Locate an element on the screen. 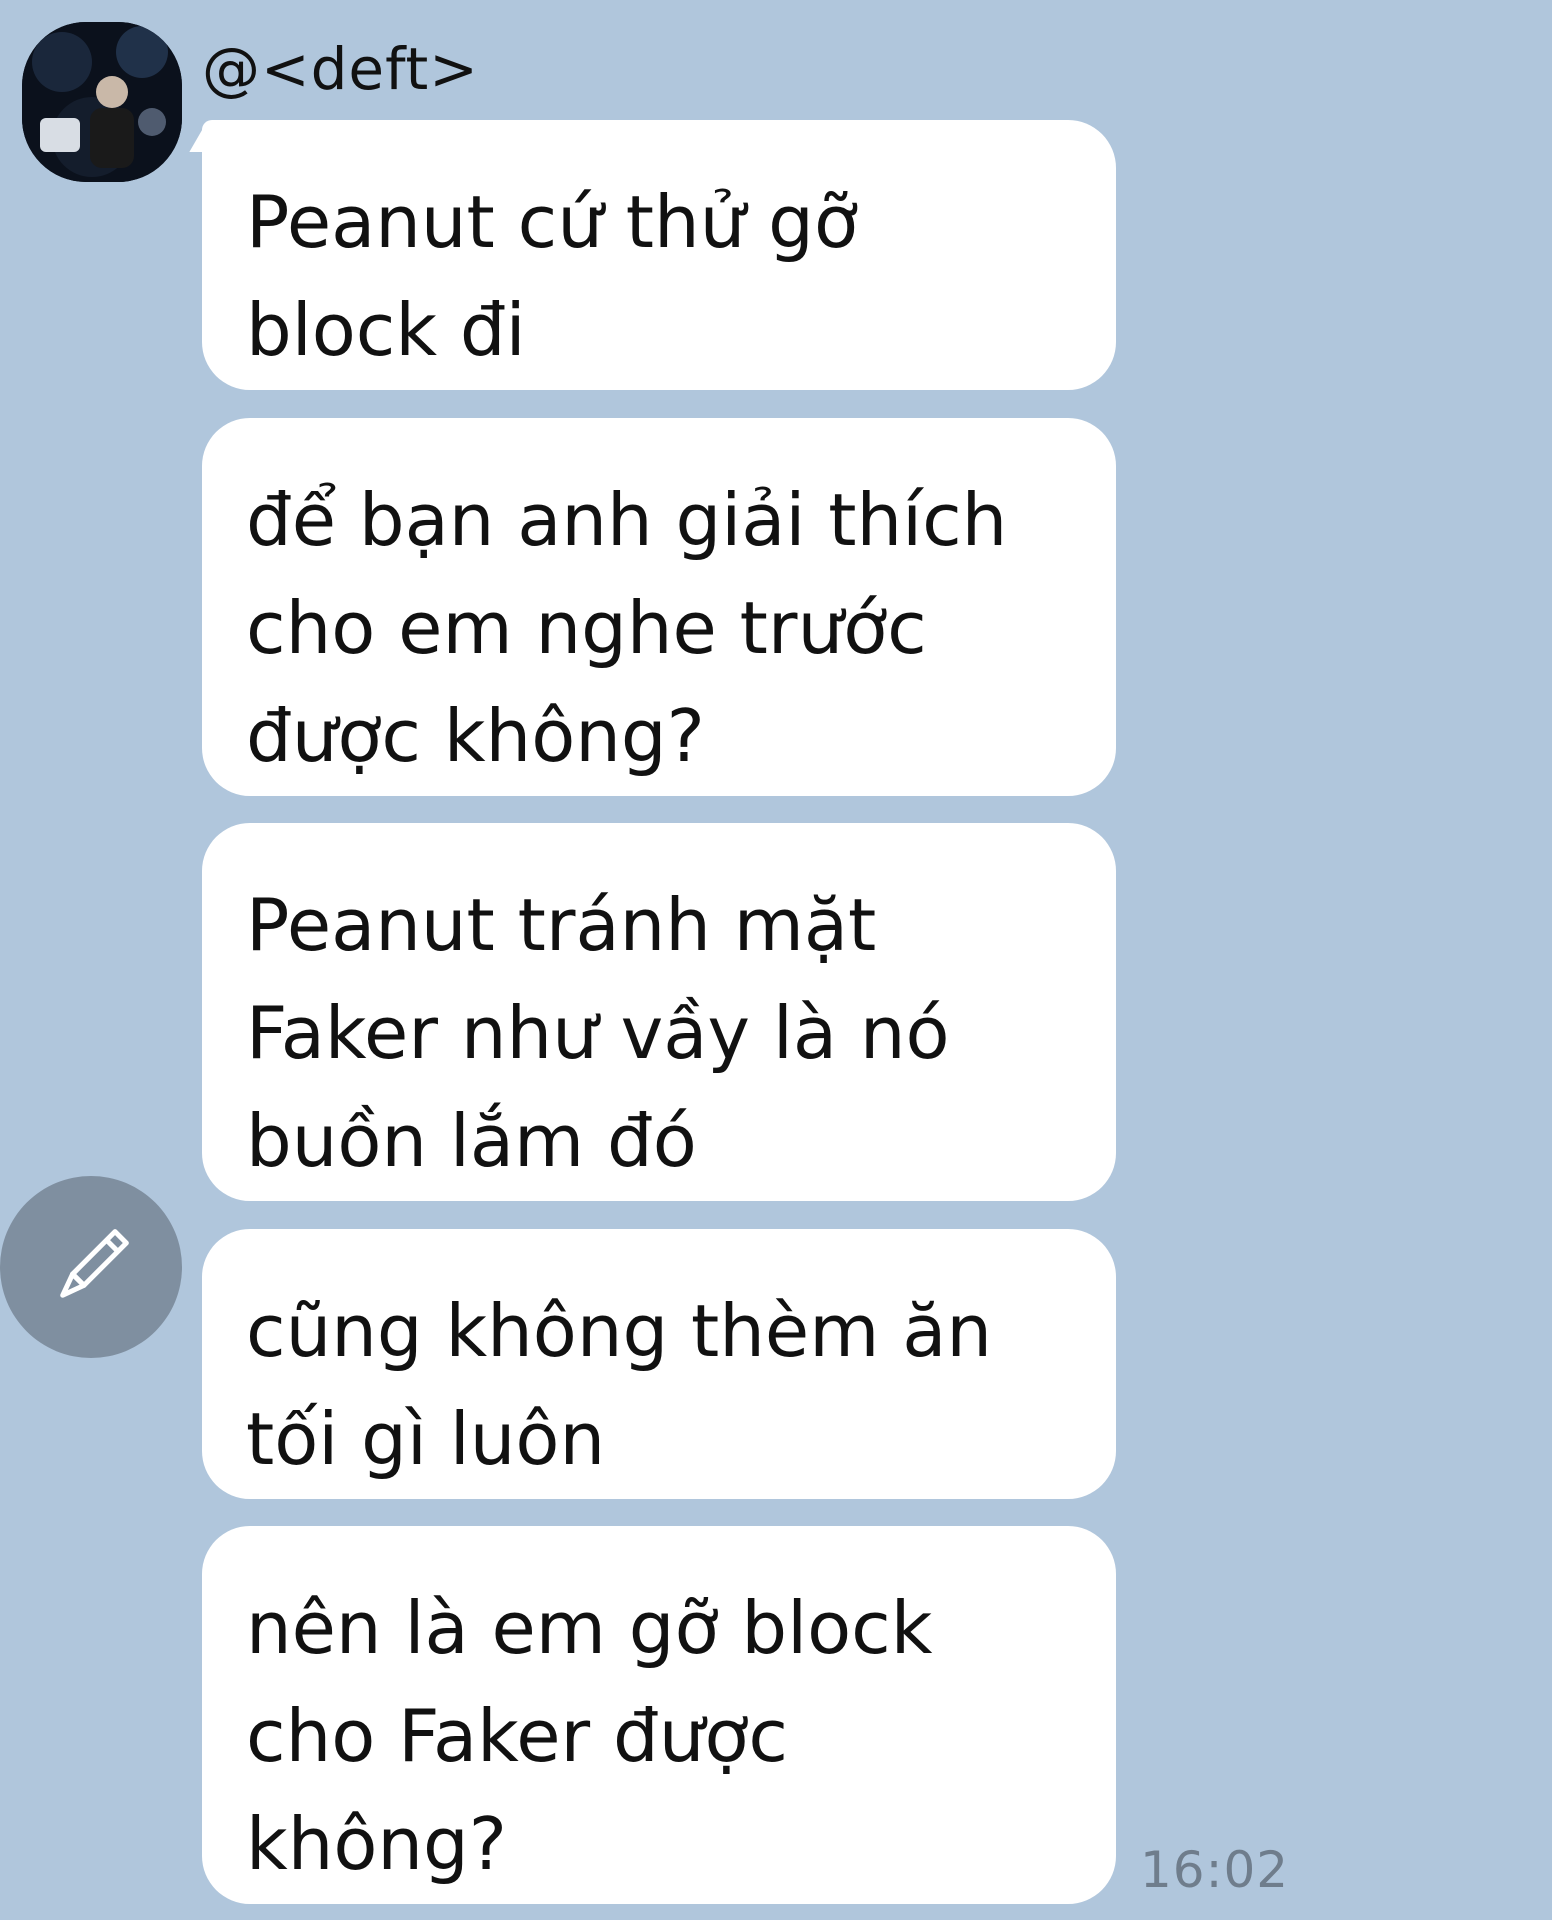  message-bubble: cũng không thèm ăn tối gì luôn is located at coordinates (659, 1364).